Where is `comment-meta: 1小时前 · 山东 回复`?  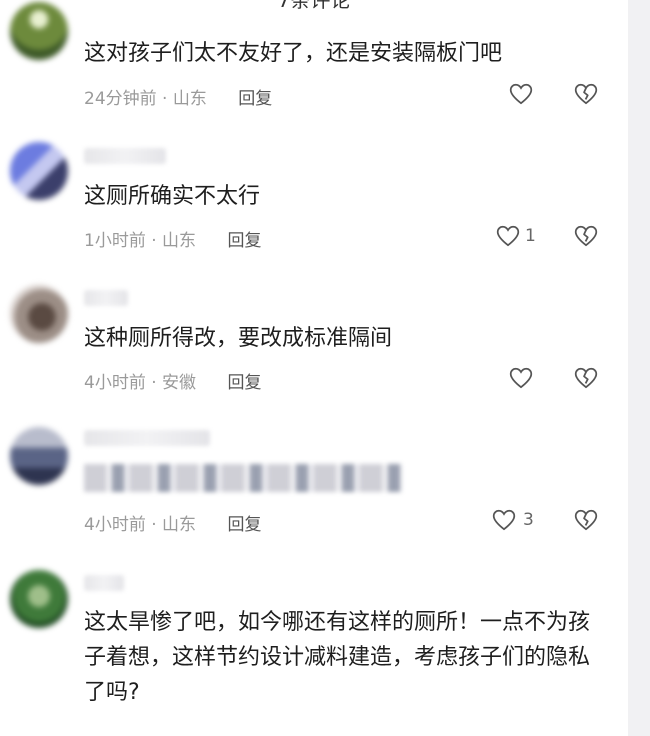
comment-meta: 1小时前 · 山东 回复 is located at coordinates (172, 238).